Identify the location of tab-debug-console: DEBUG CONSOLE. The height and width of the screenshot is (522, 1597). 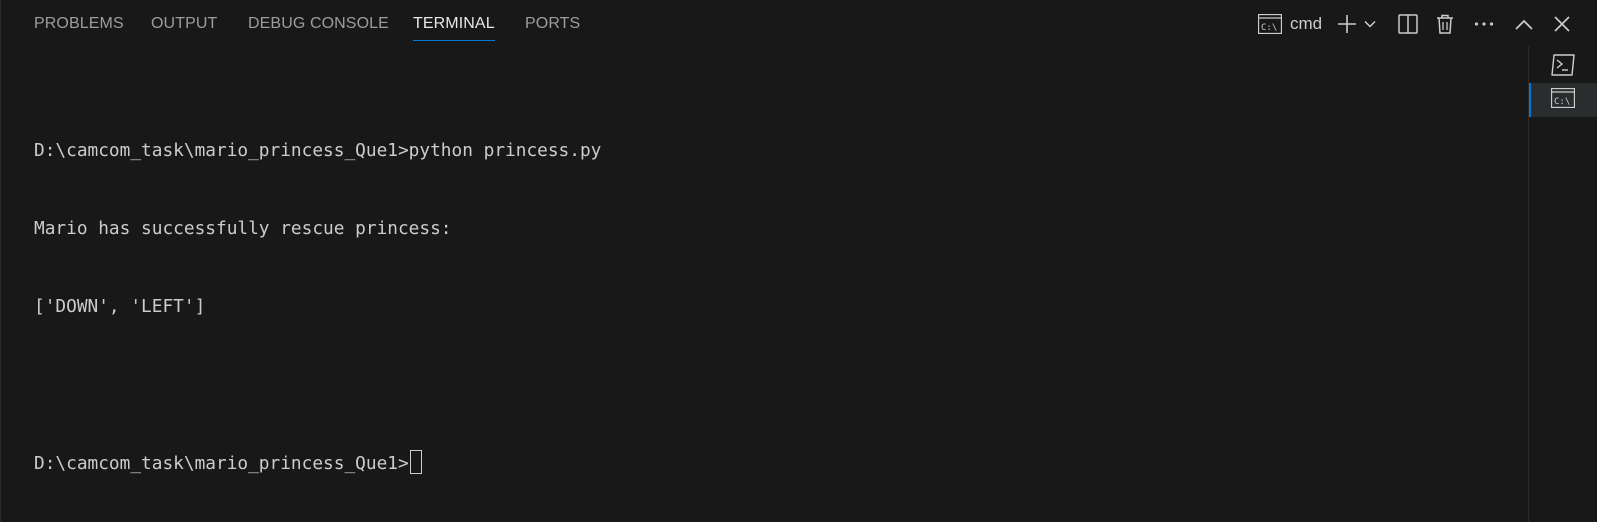
(318, 28).